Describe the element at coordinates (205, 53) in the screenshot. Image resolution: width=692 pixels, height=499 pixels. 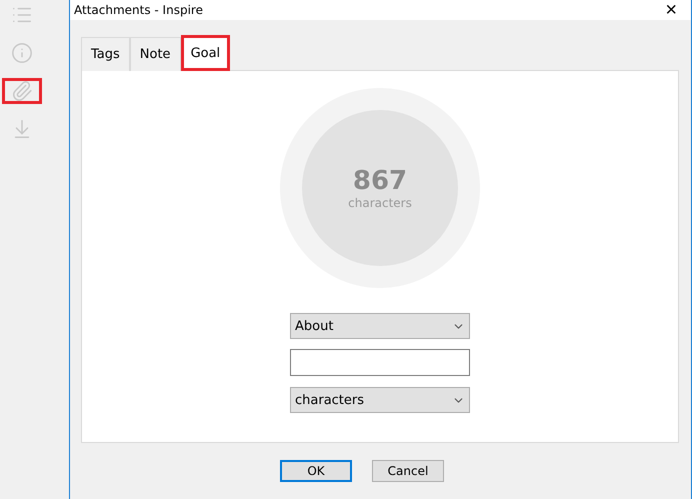
I see `tab: Goal` at that location.